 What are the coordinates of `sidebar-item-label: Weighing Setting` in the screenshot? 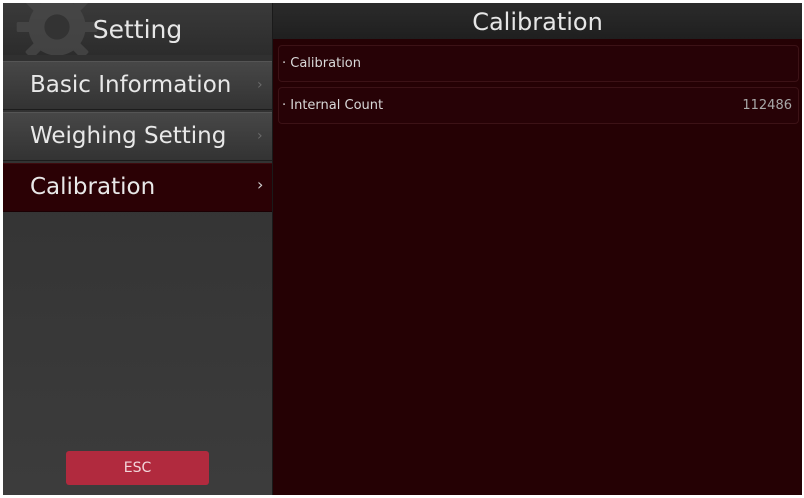 It's located at (128, 136).